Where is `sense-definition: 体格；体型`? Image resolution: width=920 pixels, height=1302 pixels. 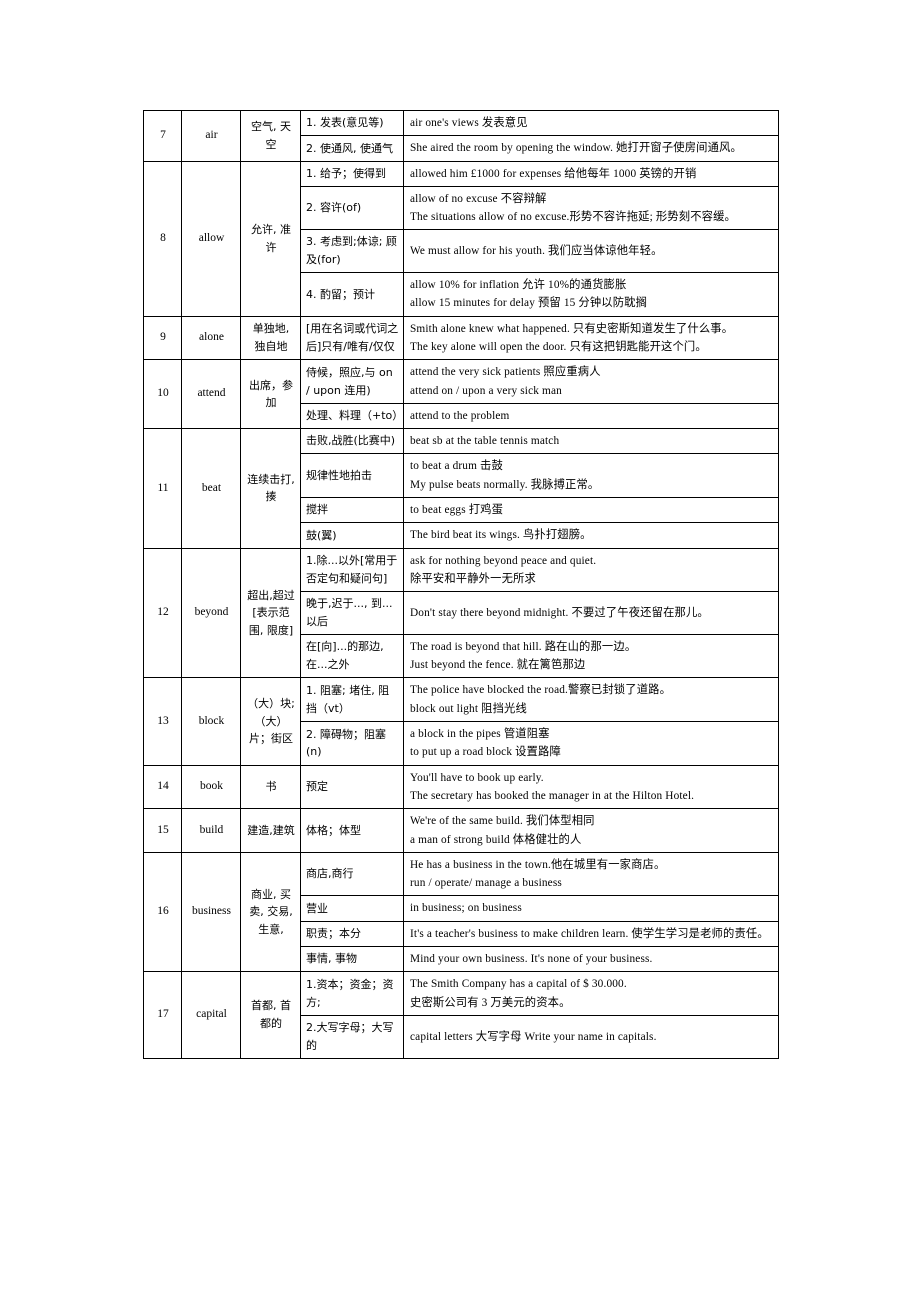
sense-definition: 体格；体型 is located at coordinates (352, 830).